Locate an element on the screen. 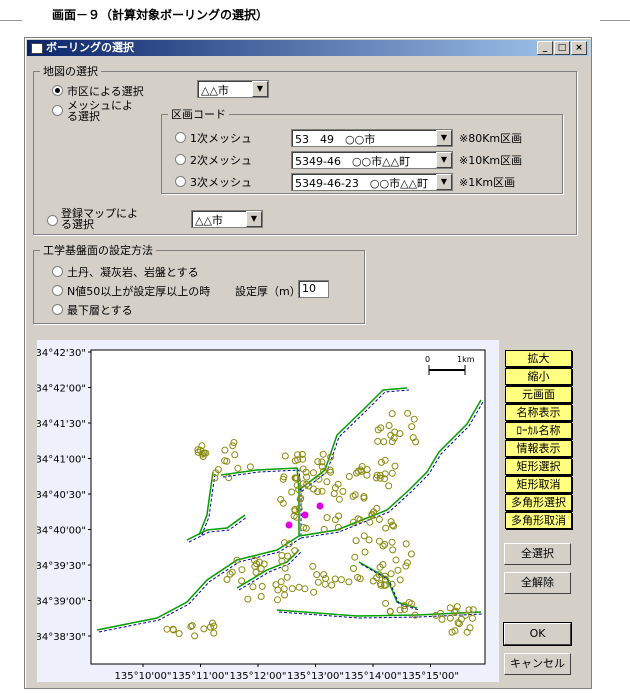 The height and width of the screenshot is (693, 630). radio-by-city-label: 市区による選択 is located at coordinates (105, 91).